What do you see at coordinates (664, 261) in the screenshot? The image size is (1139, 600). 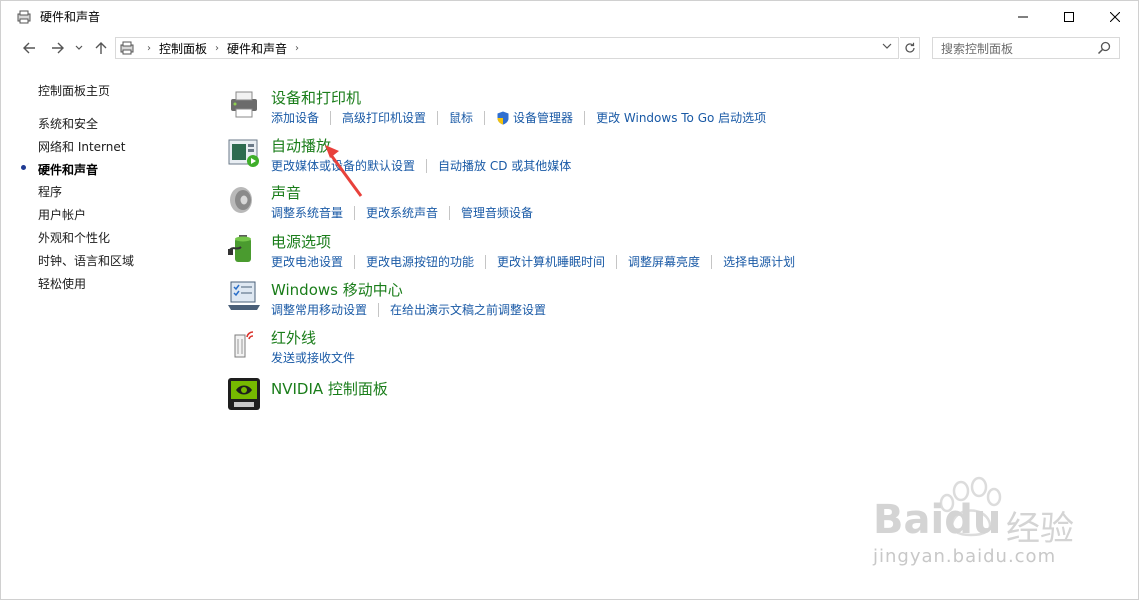 I see `screen-brightness-link: 调整屏幕亮度` at bounding box center [664, 261].